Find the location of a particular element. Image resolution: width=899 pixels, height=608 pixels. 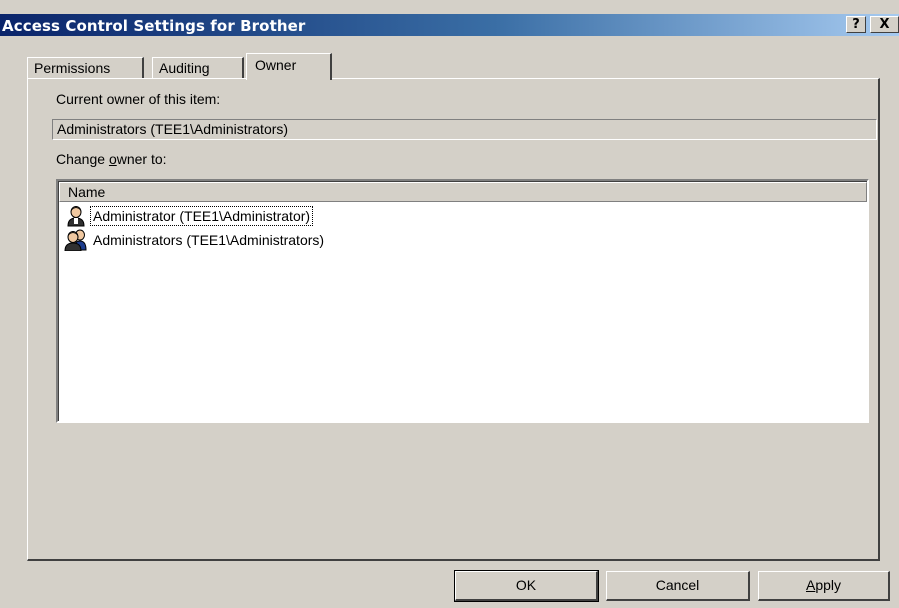

apply-button: Apply is located at coordinates (824, 586).